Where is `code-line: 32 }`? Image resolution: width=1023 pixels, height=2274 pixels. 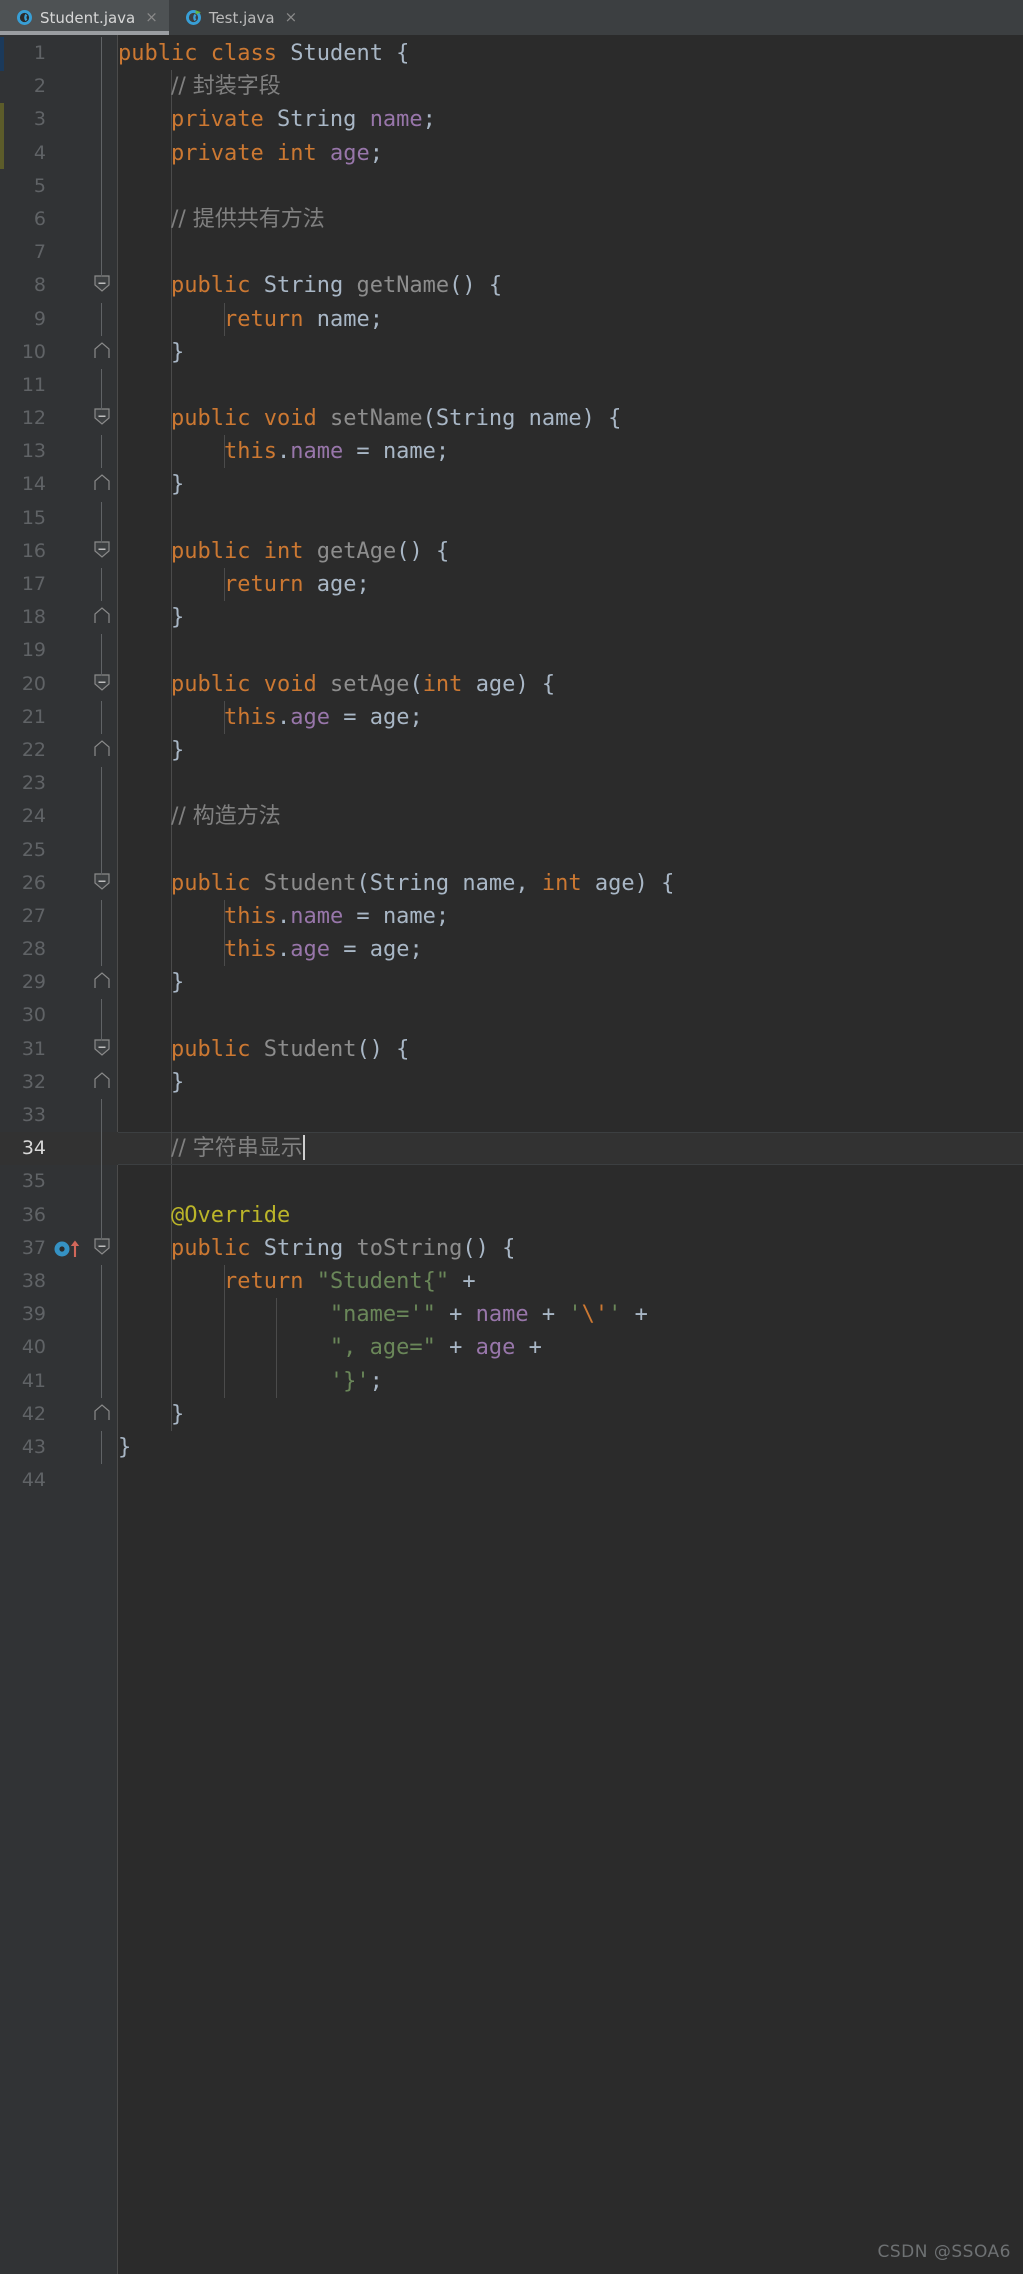 code-line: 32 } is located at coordinates (511, 1082).